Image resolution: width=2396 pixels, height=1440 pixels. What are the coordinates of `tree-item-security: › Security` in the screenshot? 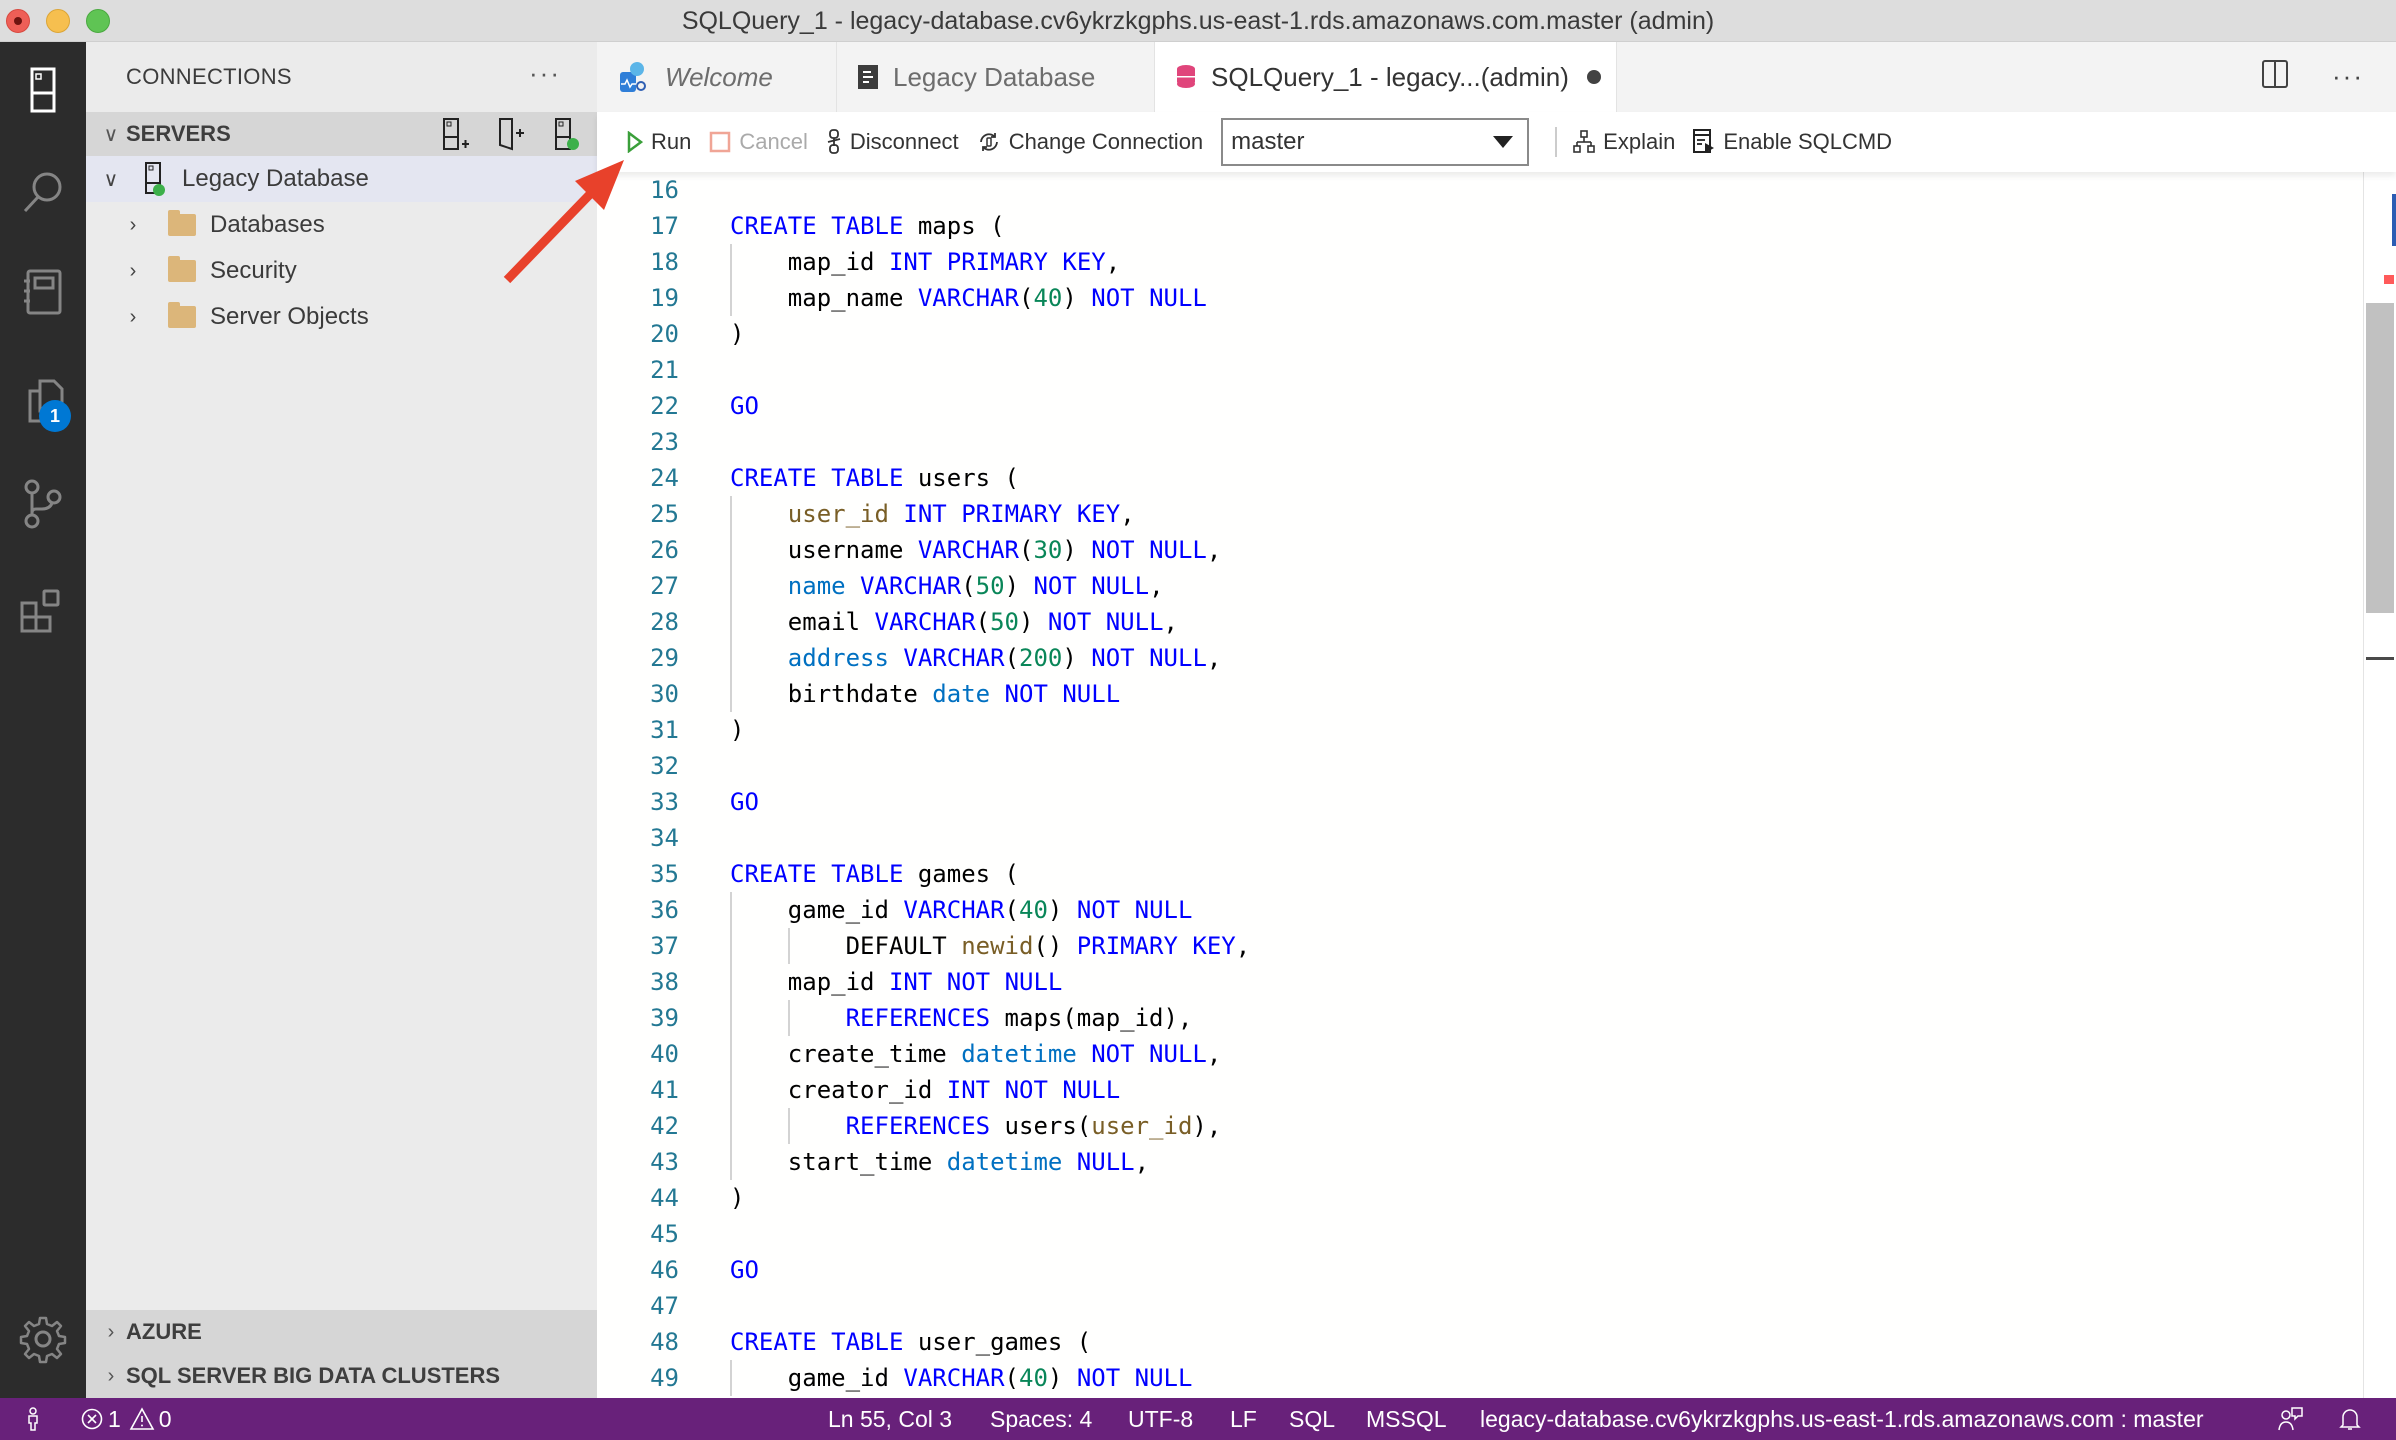 It's located at (341, 271).